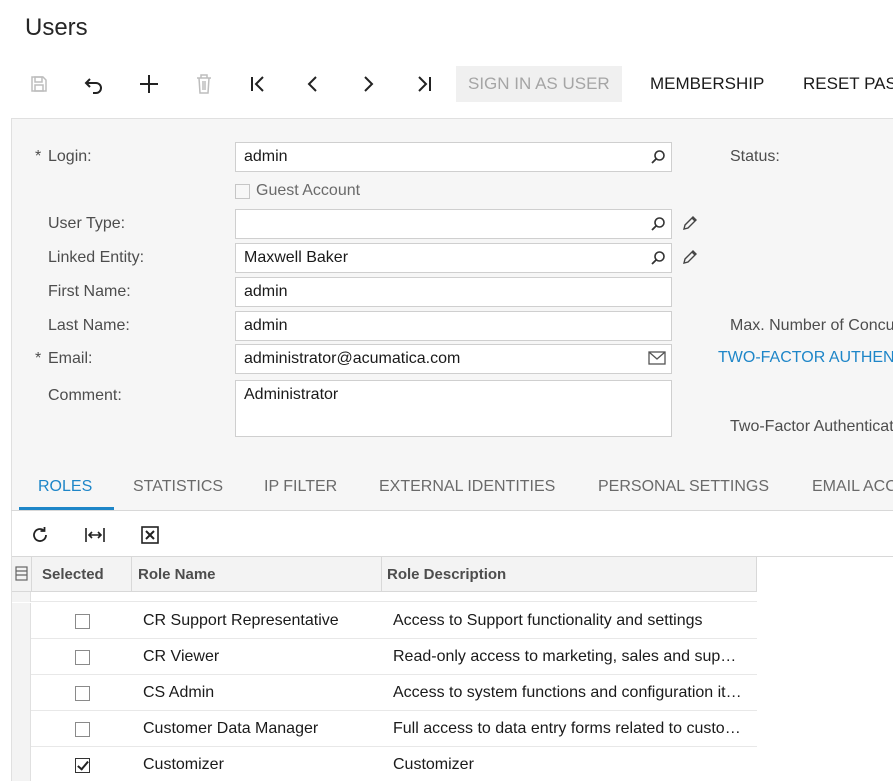  I want to click on two-factor-auth-label: Two-Factor Authenticat, so click(811, 426).